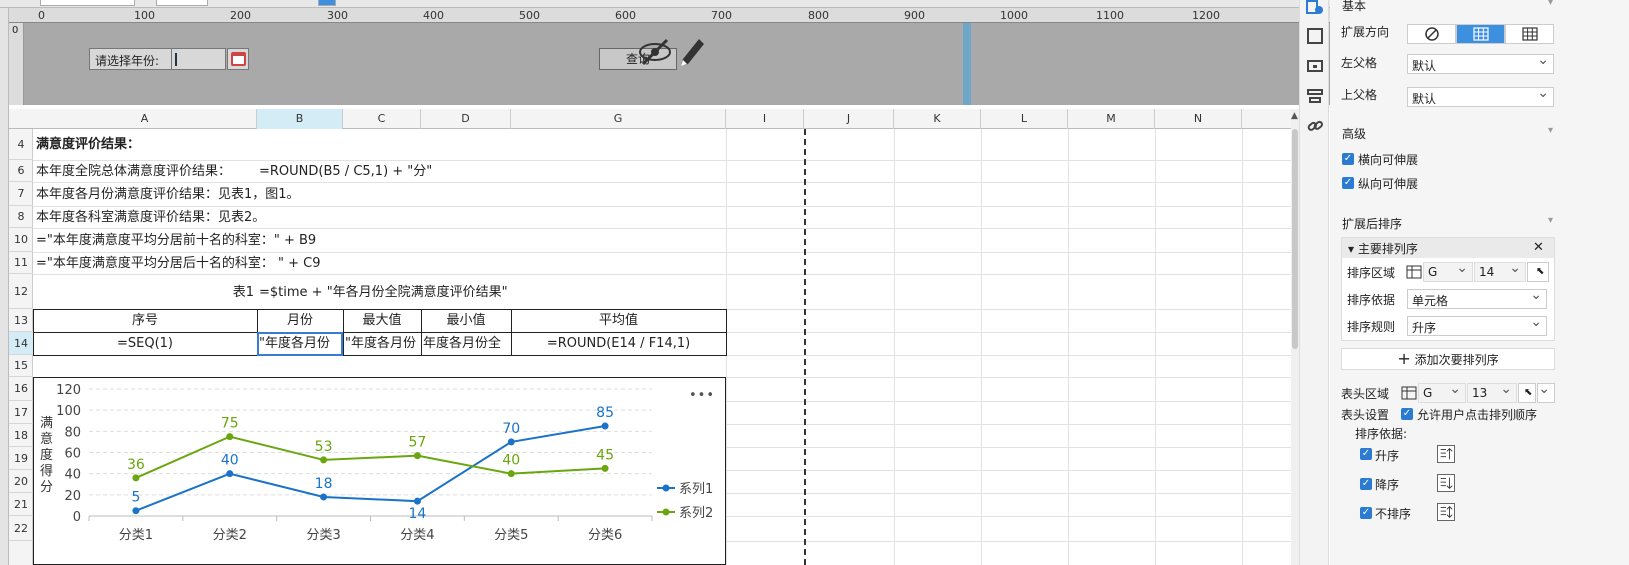 The width and height of the screenshot is (1629, 565). I want to click on row-header: 12, so click(21, 291).